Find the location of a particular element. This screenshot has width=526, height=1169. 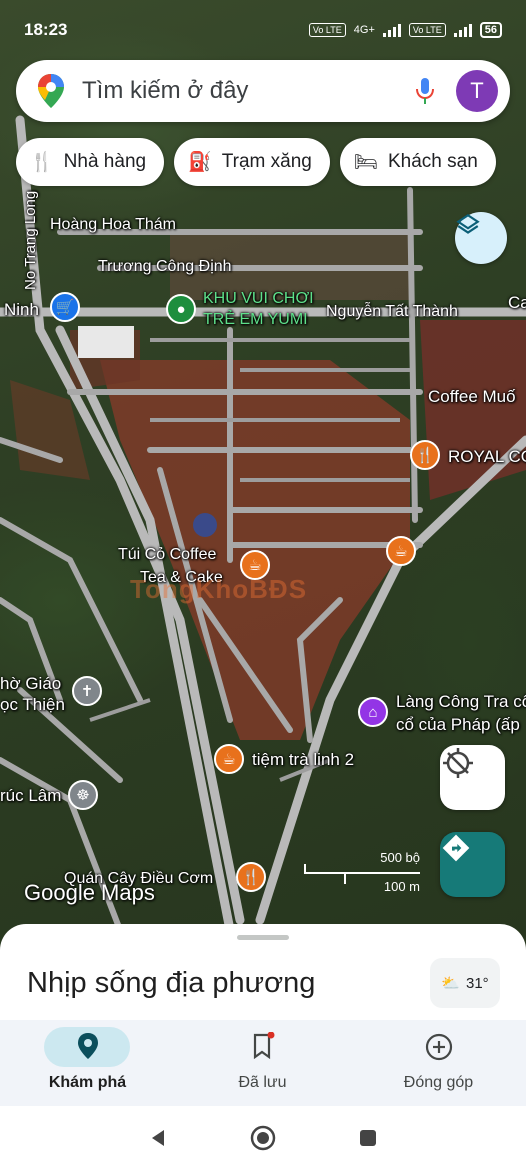

avatar: T is located at coordinates (477, 91).